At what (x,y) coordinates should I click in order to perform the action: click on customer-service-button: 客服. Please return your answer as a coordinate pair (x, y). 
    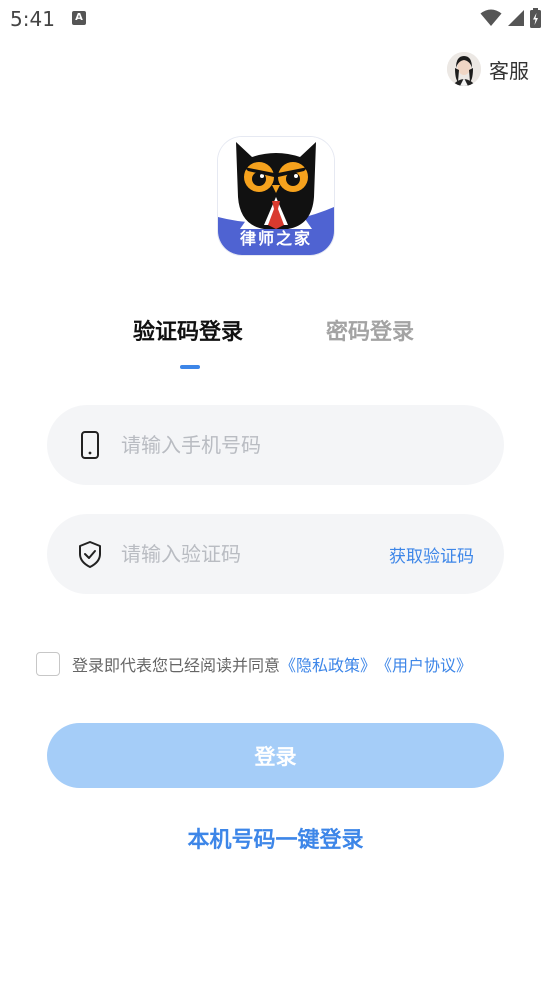
    Looking at the image, I should click on (488, 69).